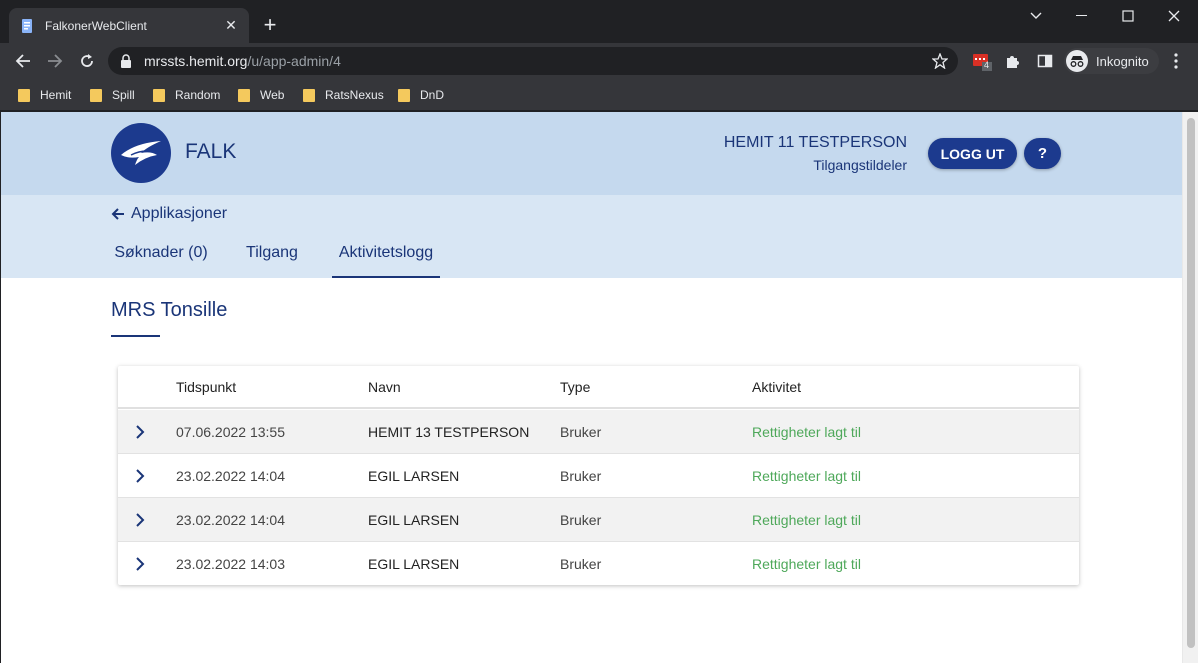 The width and height of the screenshot is (1198, 663). What do you see at coordinates (179, 213) in the screenshot?
I see `back-link-label: Applikasjoner` at bounding box center [179, 213].